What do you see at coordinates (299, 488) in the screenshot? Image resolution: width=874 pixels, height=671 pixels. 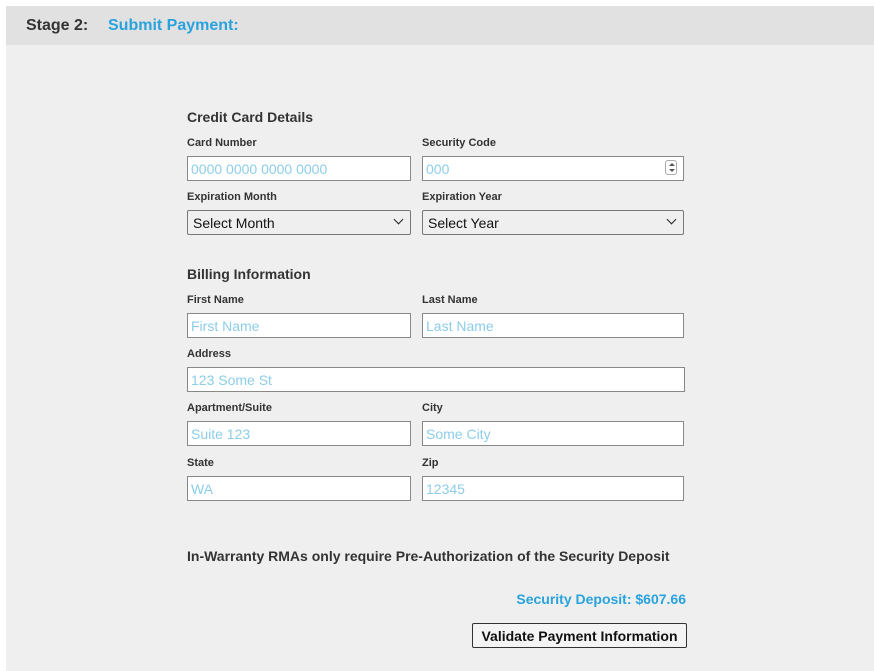 I see `state-input` at bounding box center [299, 488].